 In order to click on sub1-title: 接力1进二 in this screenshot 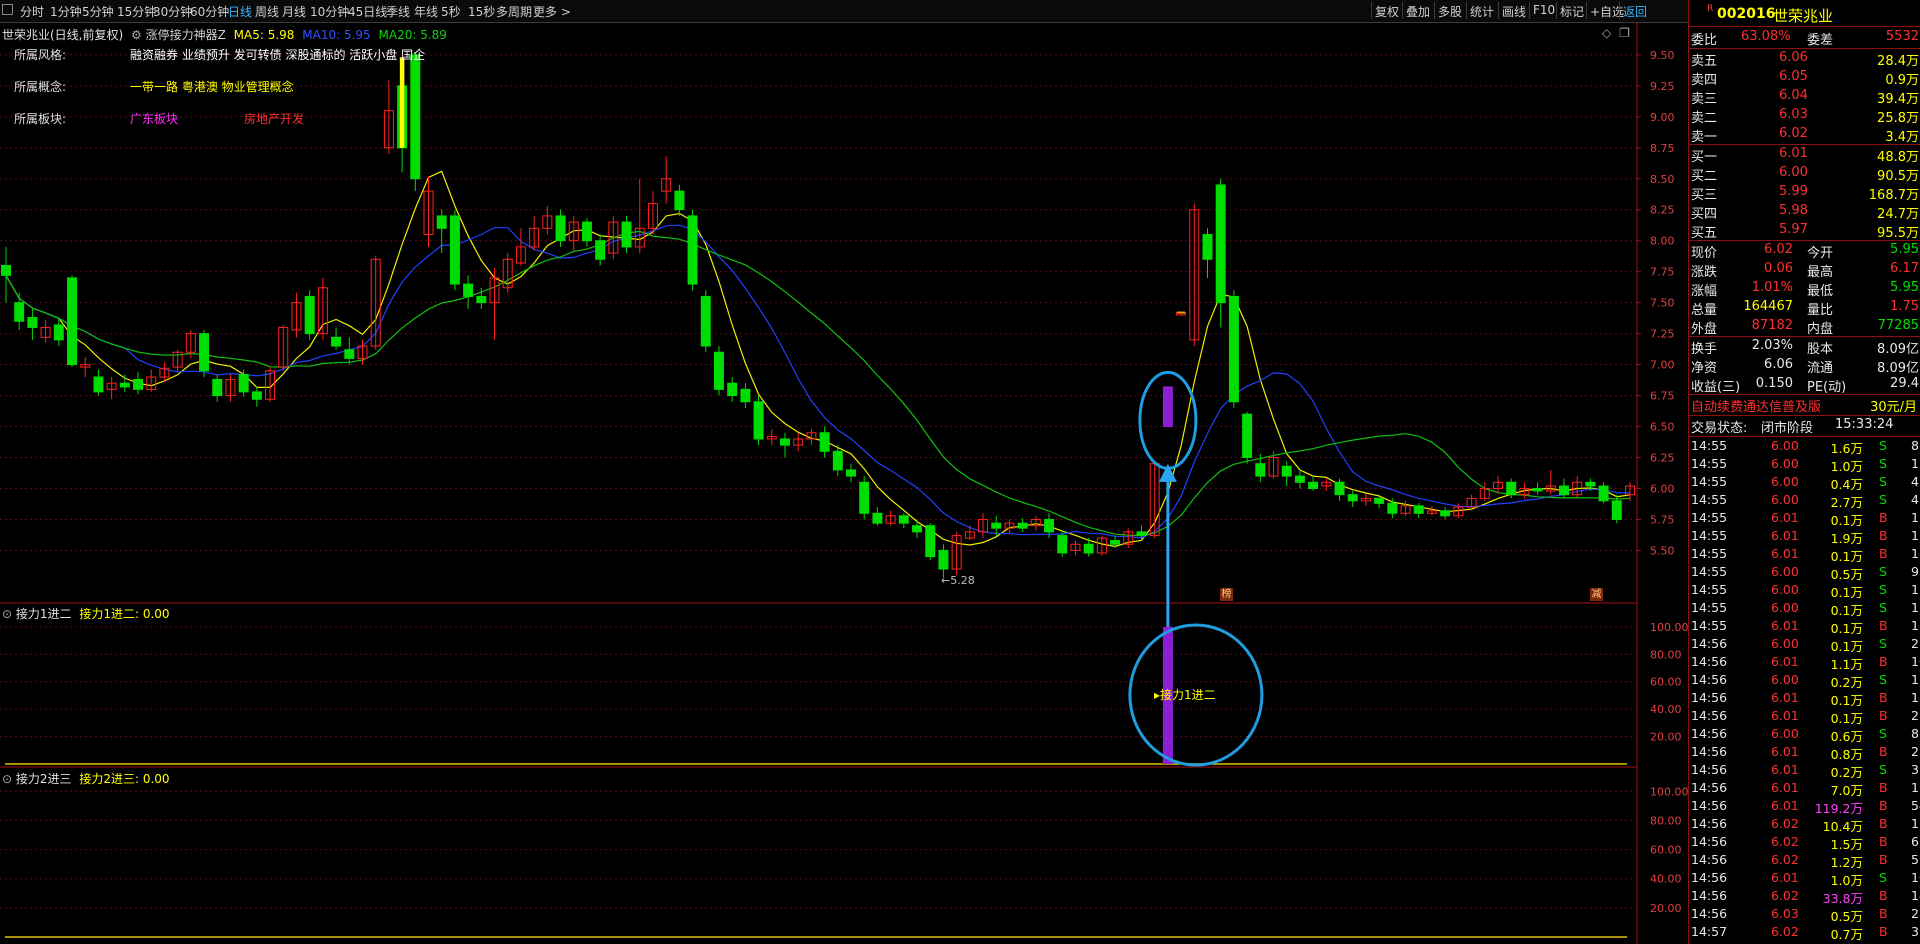, I will do `click(44, 614)`.